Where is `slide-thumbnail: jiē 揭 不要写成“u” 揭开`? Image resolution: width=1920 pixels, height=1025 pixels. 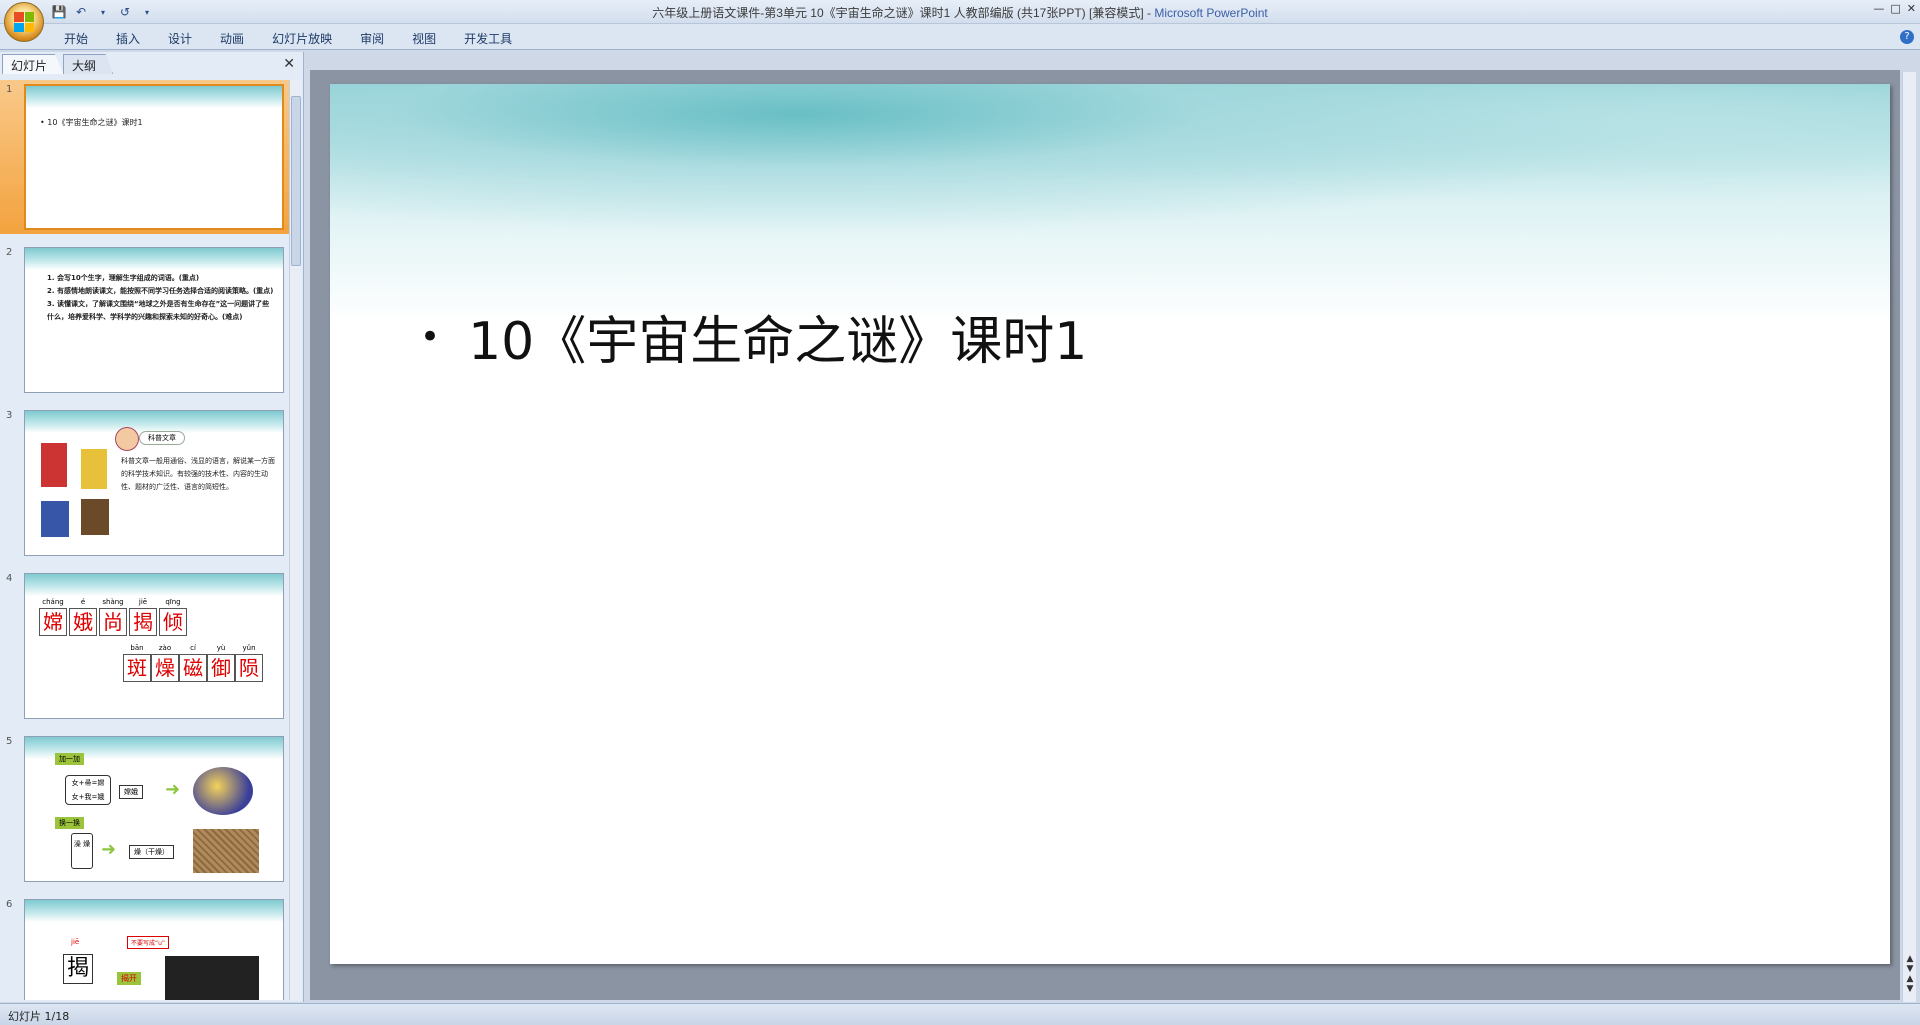
slide-thumbnail: jiē 揭 不要写成“u” 揭开 is located at coordinates (154, 949).